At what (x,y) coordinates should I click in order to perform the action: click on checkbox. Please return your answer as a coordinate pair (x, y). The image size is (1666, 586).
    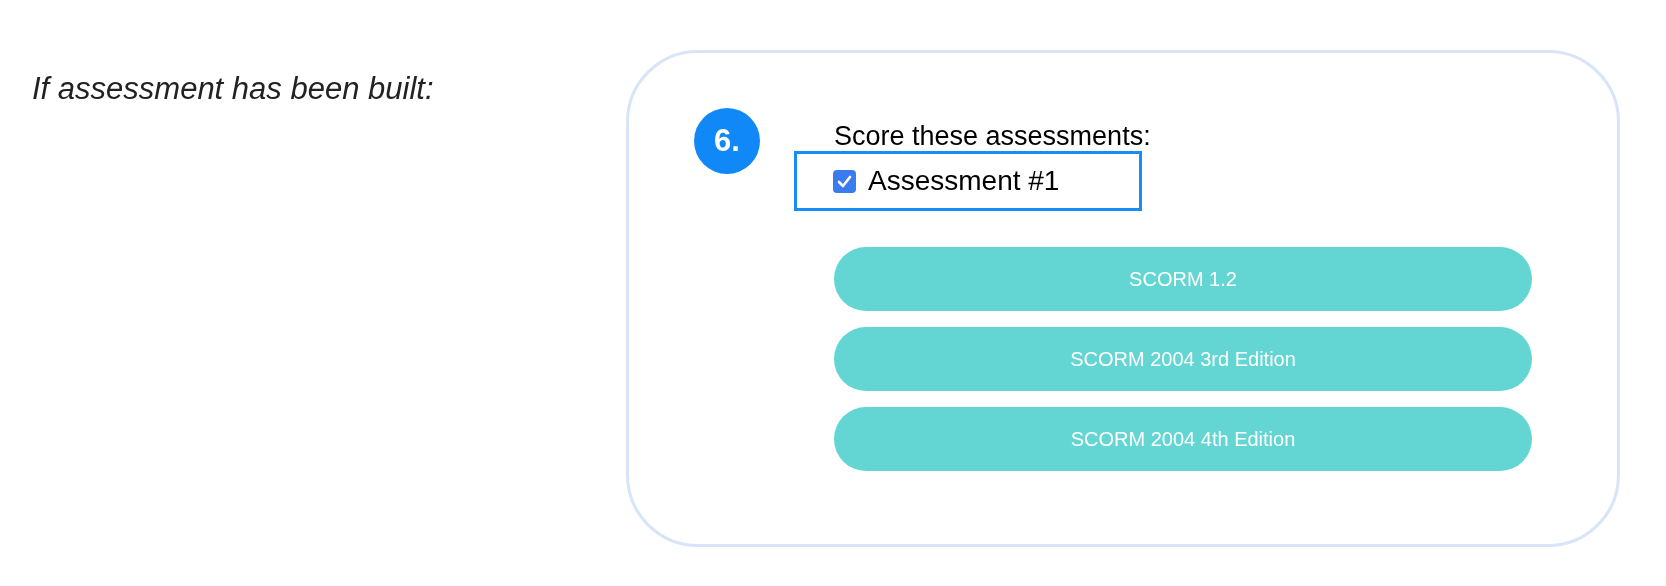
    Looking at the image, I should click on (844, 181).